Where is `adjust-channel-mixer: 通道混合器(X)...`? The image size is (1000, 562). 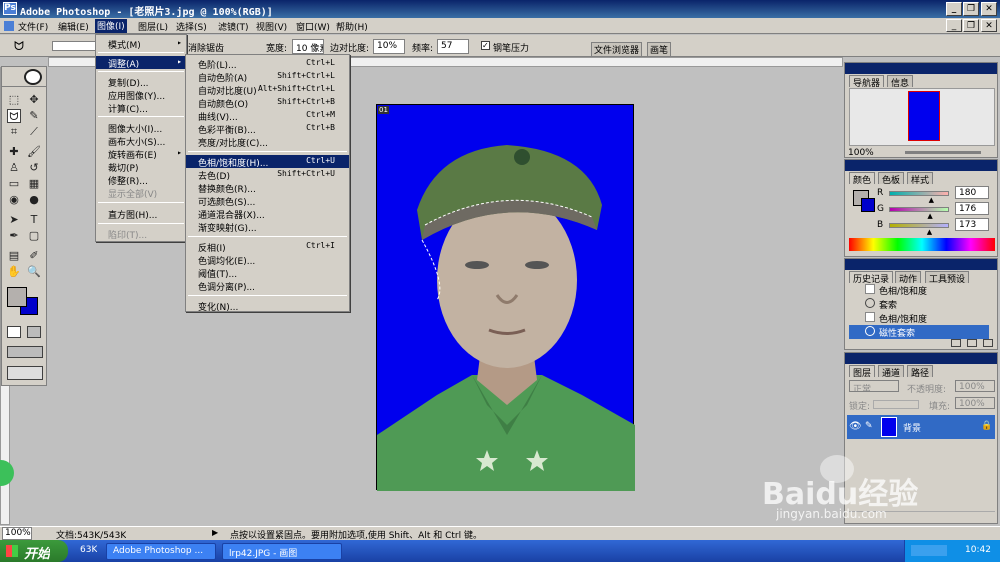
adjust-channel-mixer: 通道混合器(X)... is located at coordinates (267, 214).